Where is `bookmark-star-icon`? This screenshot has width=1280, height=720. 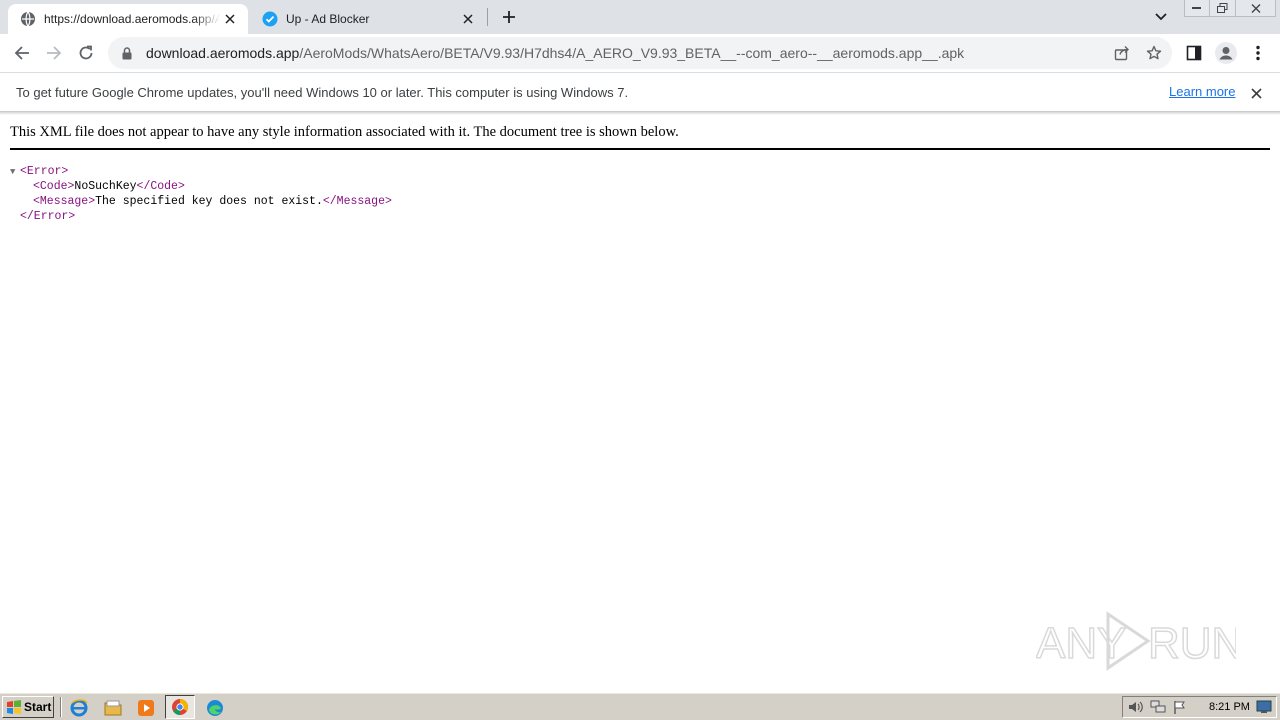
bookmark-star-icon is located at coordinates (1154, 53).